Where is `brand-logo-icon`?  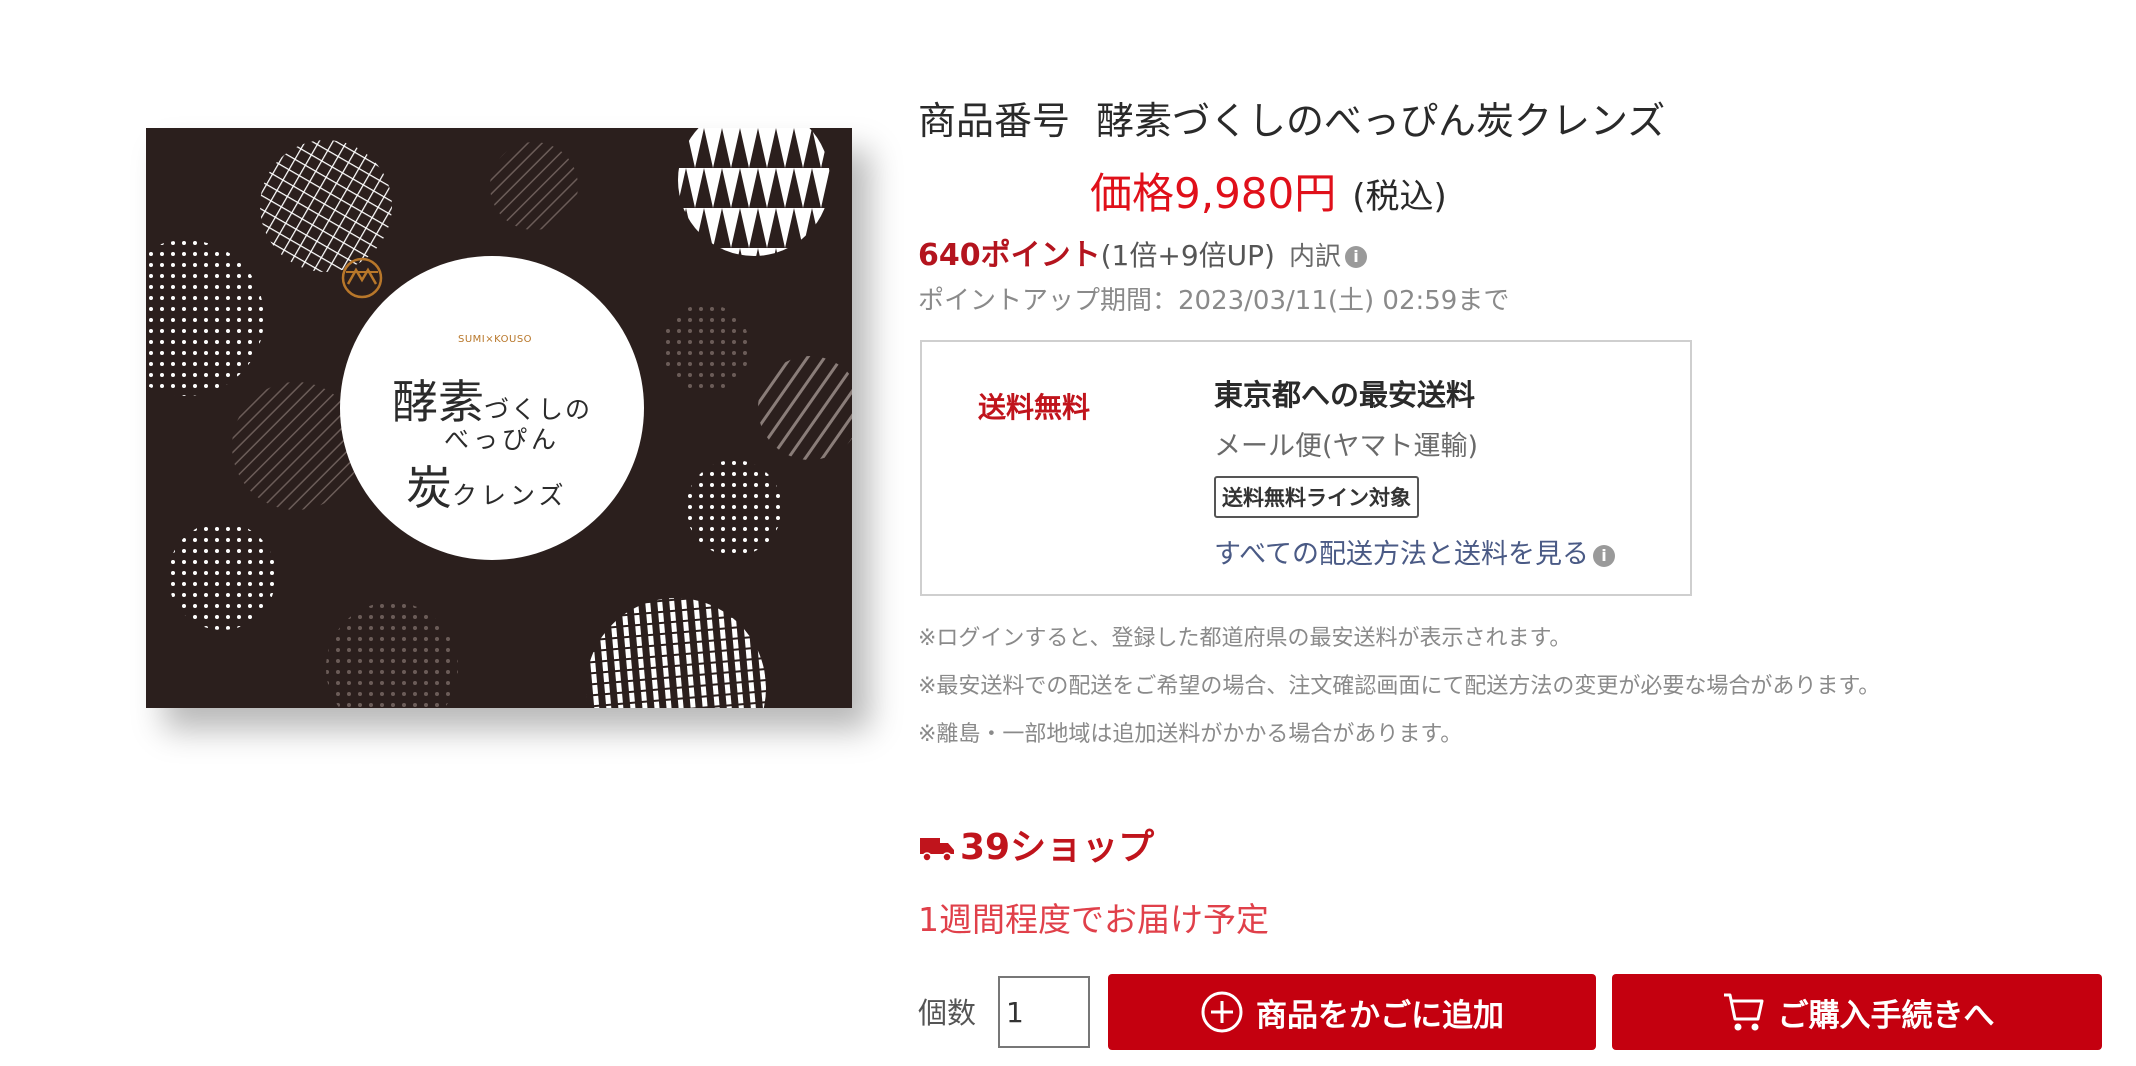
brand-logo-icon is located at coordinates (362, 278).